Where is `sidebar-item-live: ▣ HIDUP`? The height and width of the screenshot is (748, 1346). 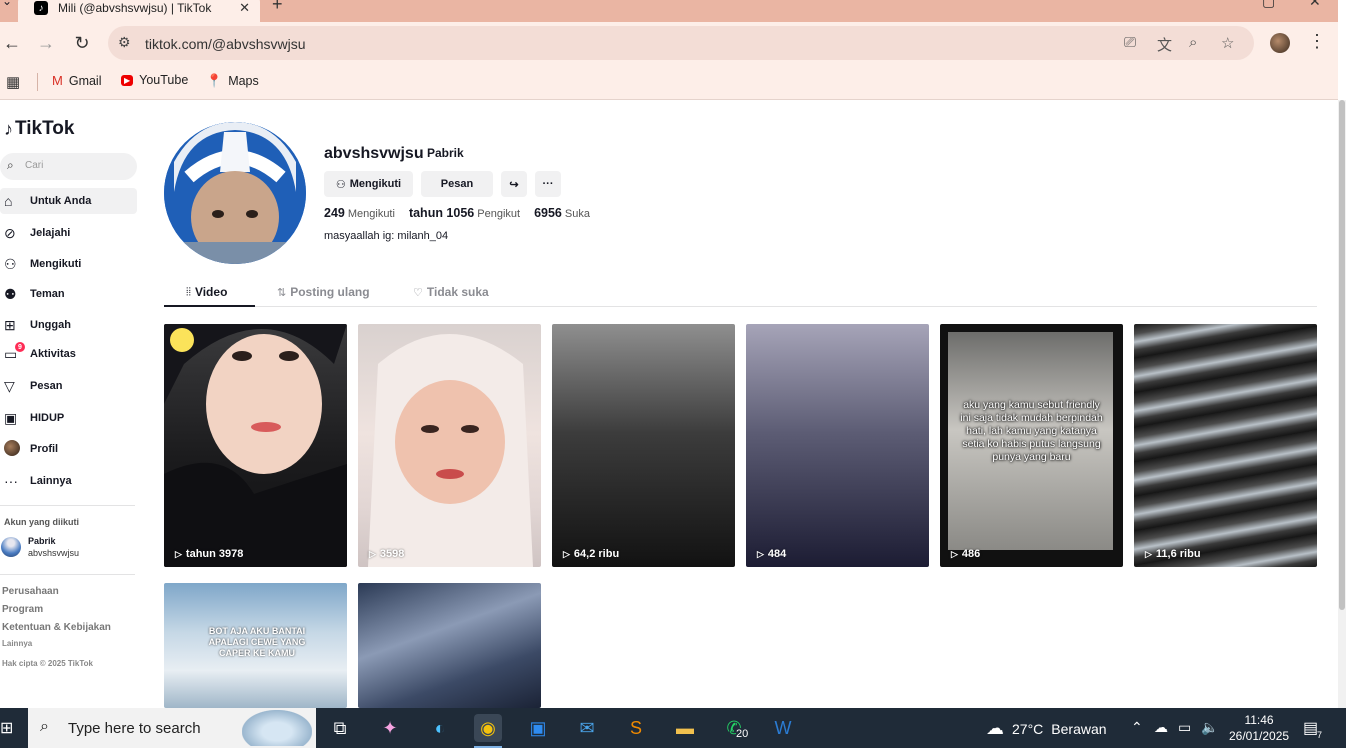 sidebar-item-live: ▣ HIDUP is located at coordinates (68, 418).